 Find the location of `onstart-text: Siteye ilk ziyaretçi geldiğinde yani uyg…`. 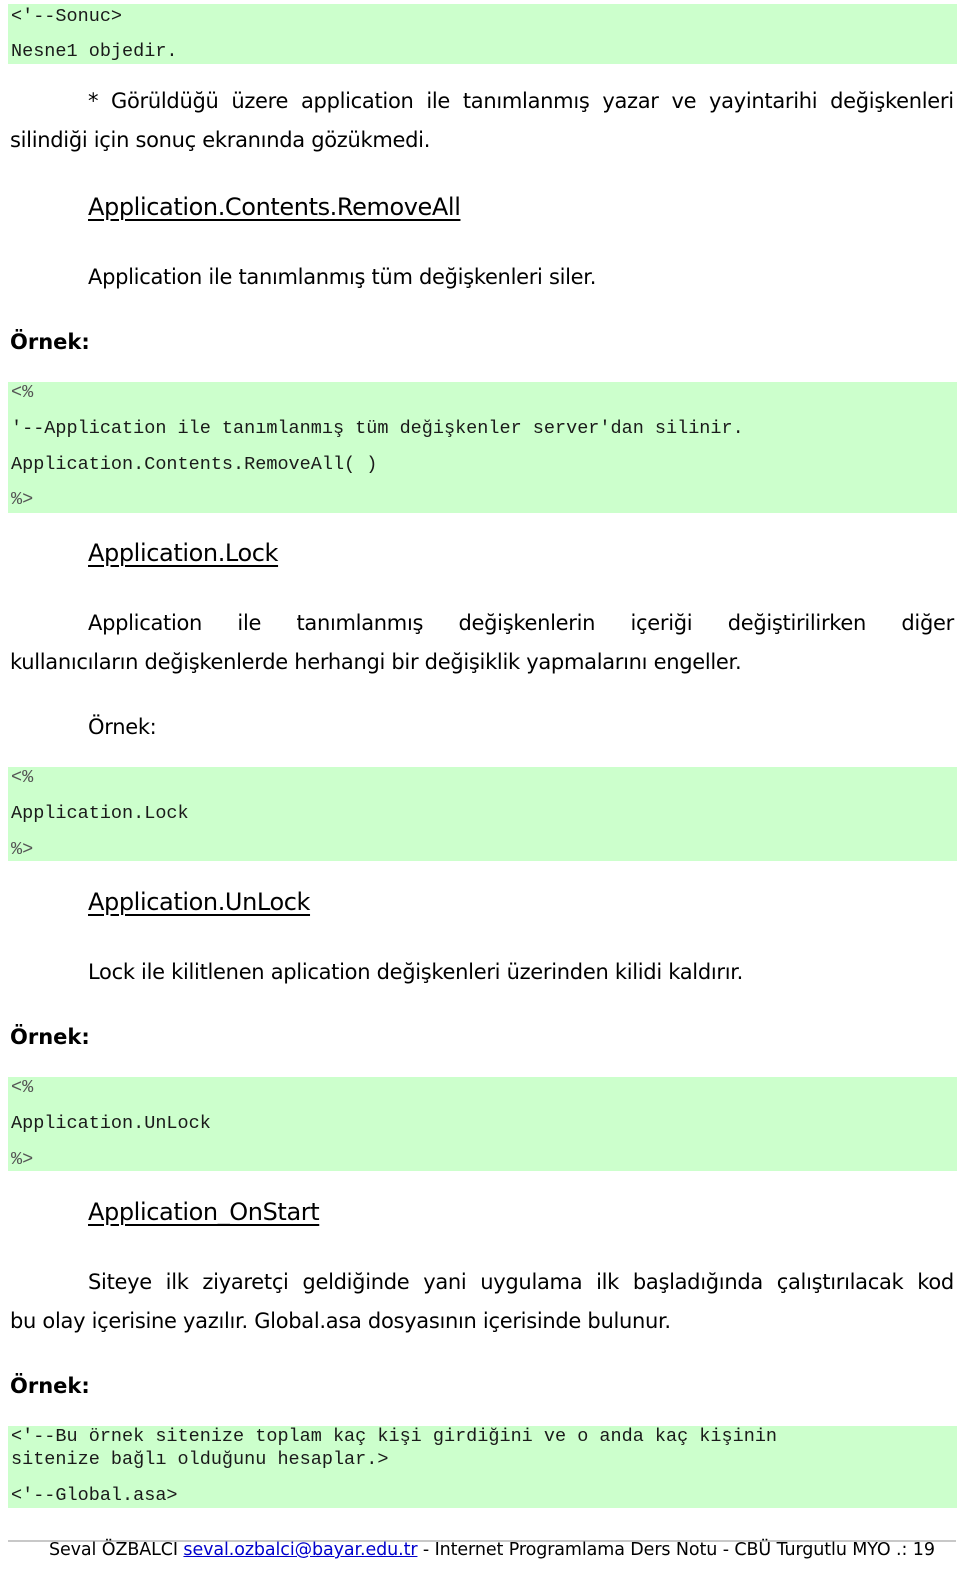

onstart-text: Siteye ilk ziyaretçi geldiğinde yani uyg… is located at coordinates (521, 1282).